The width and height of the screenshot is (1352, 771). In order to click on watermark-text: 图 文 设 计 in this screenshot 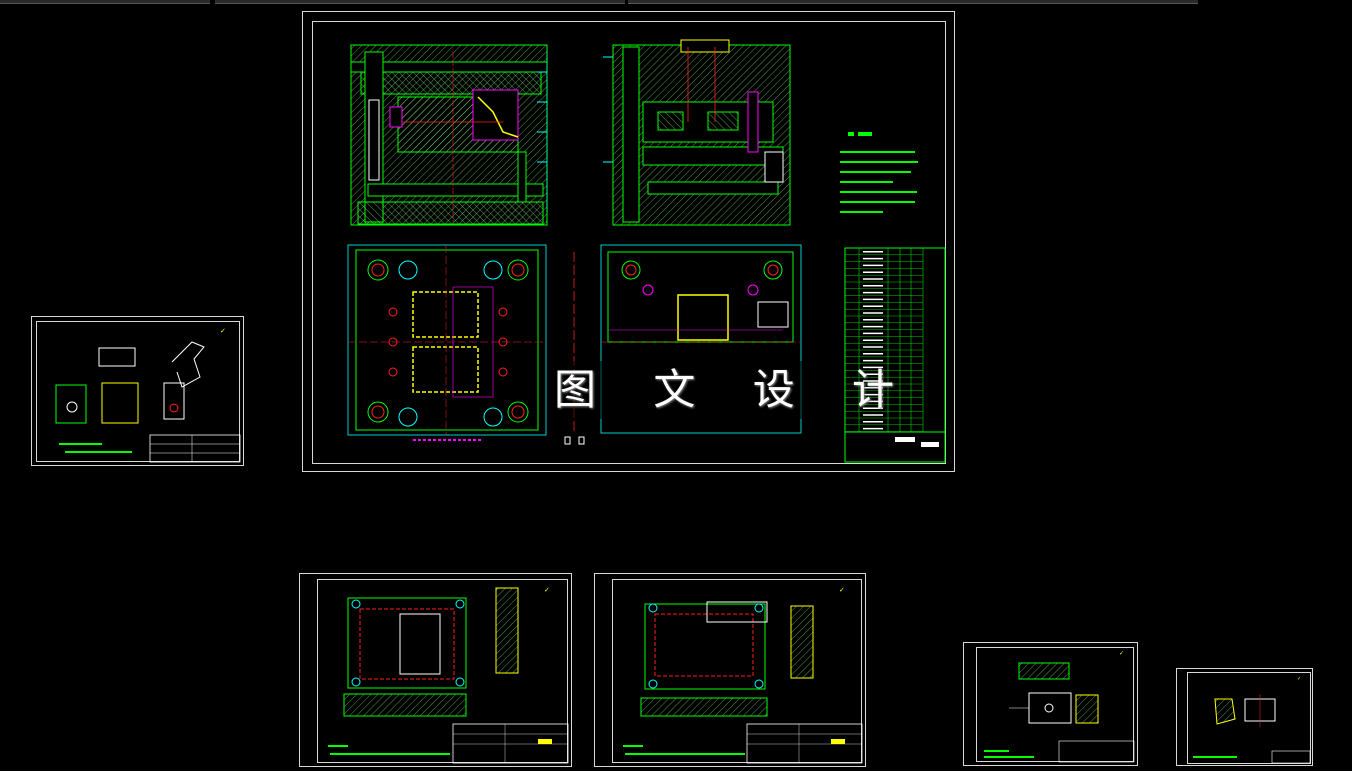, I will do `click(724, 390)`.